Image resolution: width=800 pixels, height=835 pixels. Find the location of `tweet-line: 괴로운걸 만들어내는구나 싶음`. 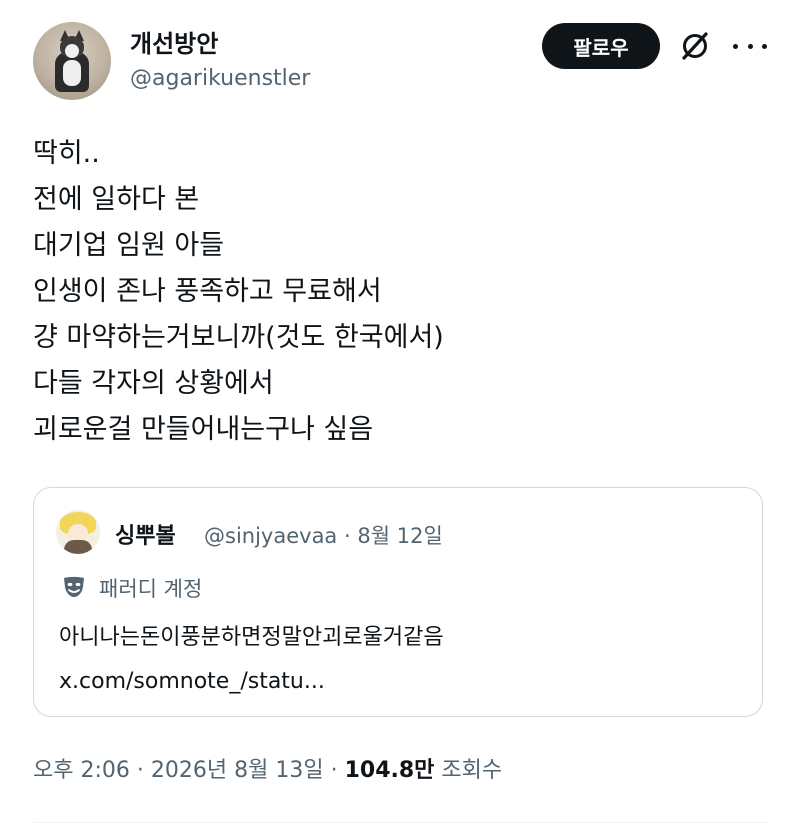

tweet-line: 괴로운걸 만들어내는구나 싶음 is located at coordinates (203, 429).